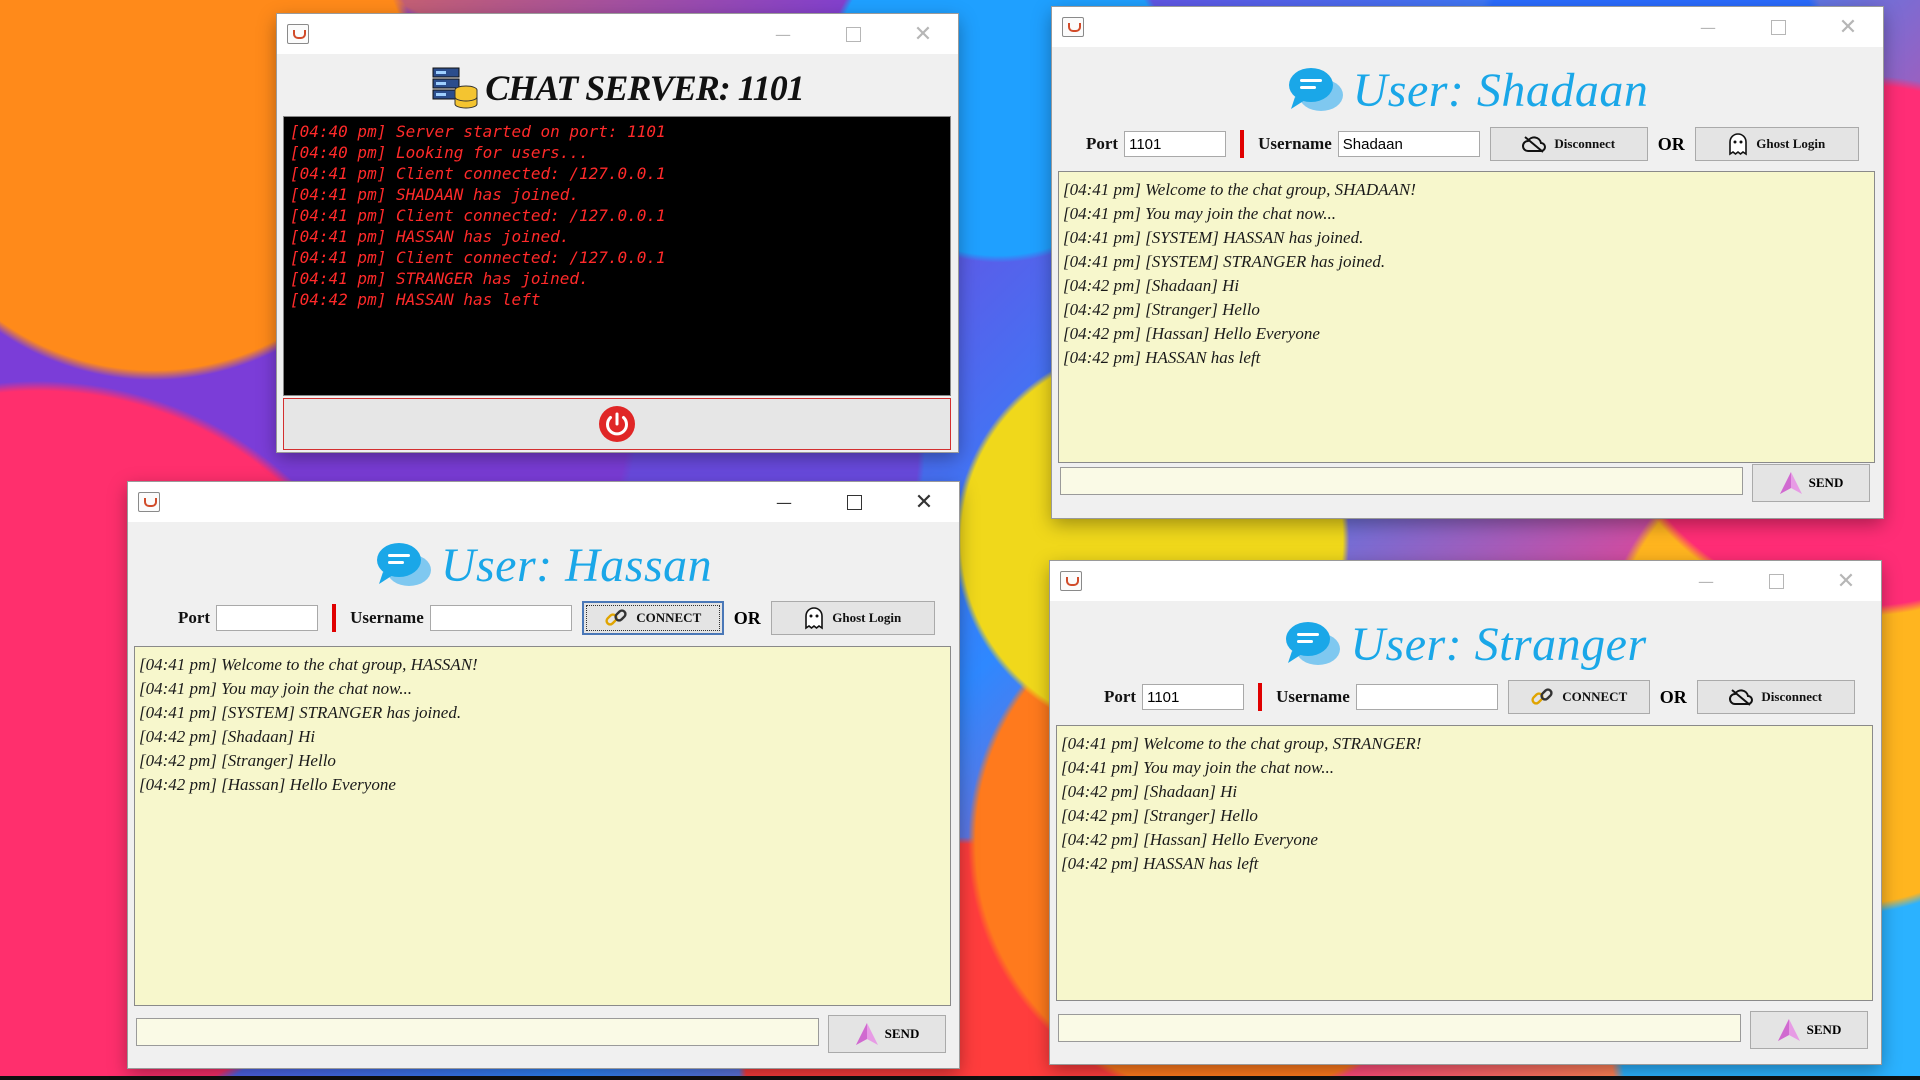  I want to click on hassan-titlebar: — ✕, so click(543, 502).